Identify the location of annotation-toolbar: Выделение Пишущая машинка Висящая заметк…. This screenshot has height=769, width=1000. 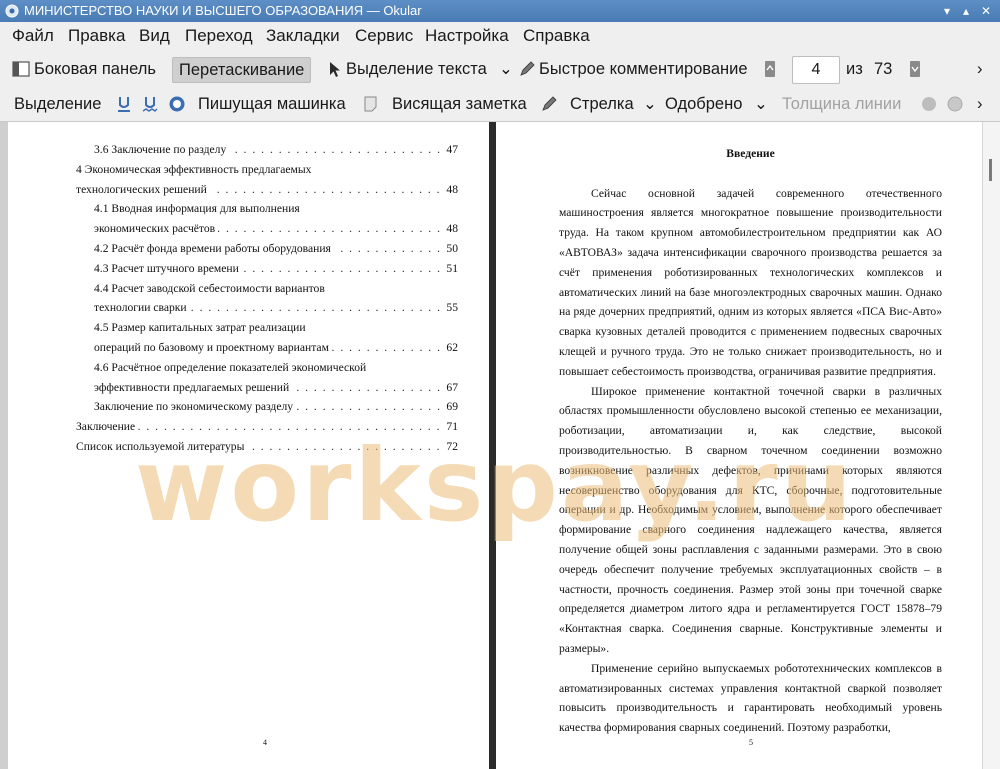
(500, 104).